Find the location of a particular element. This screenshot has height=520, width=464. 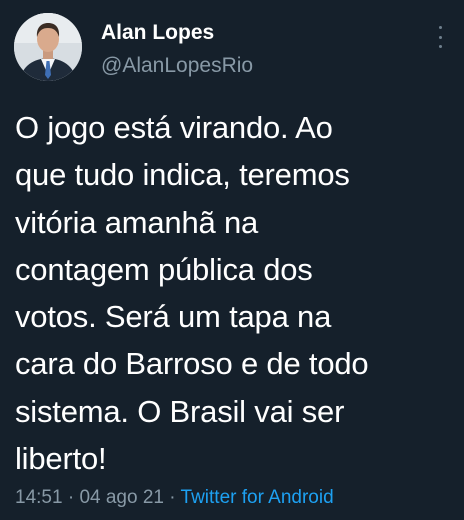

tweet-meta: 14:51 · 04 ago 21 · Twitter for Android is located at coordinates (174, 498).